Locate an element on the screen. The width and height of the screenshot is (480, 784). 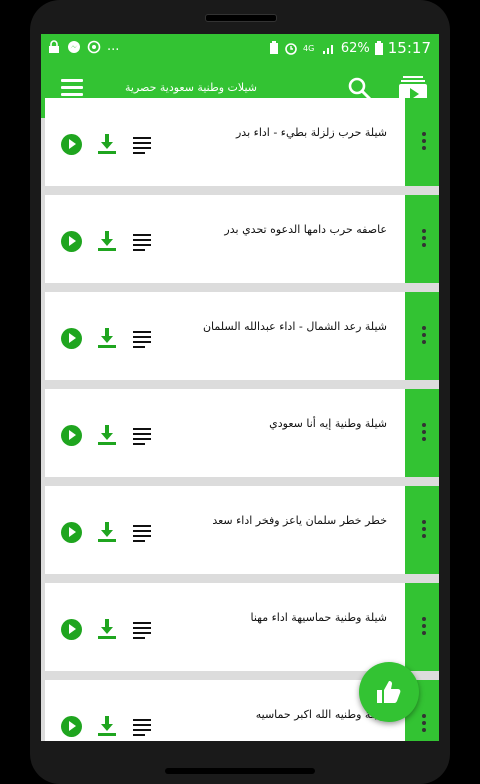
rate-button is located at coordinates (389, 692).